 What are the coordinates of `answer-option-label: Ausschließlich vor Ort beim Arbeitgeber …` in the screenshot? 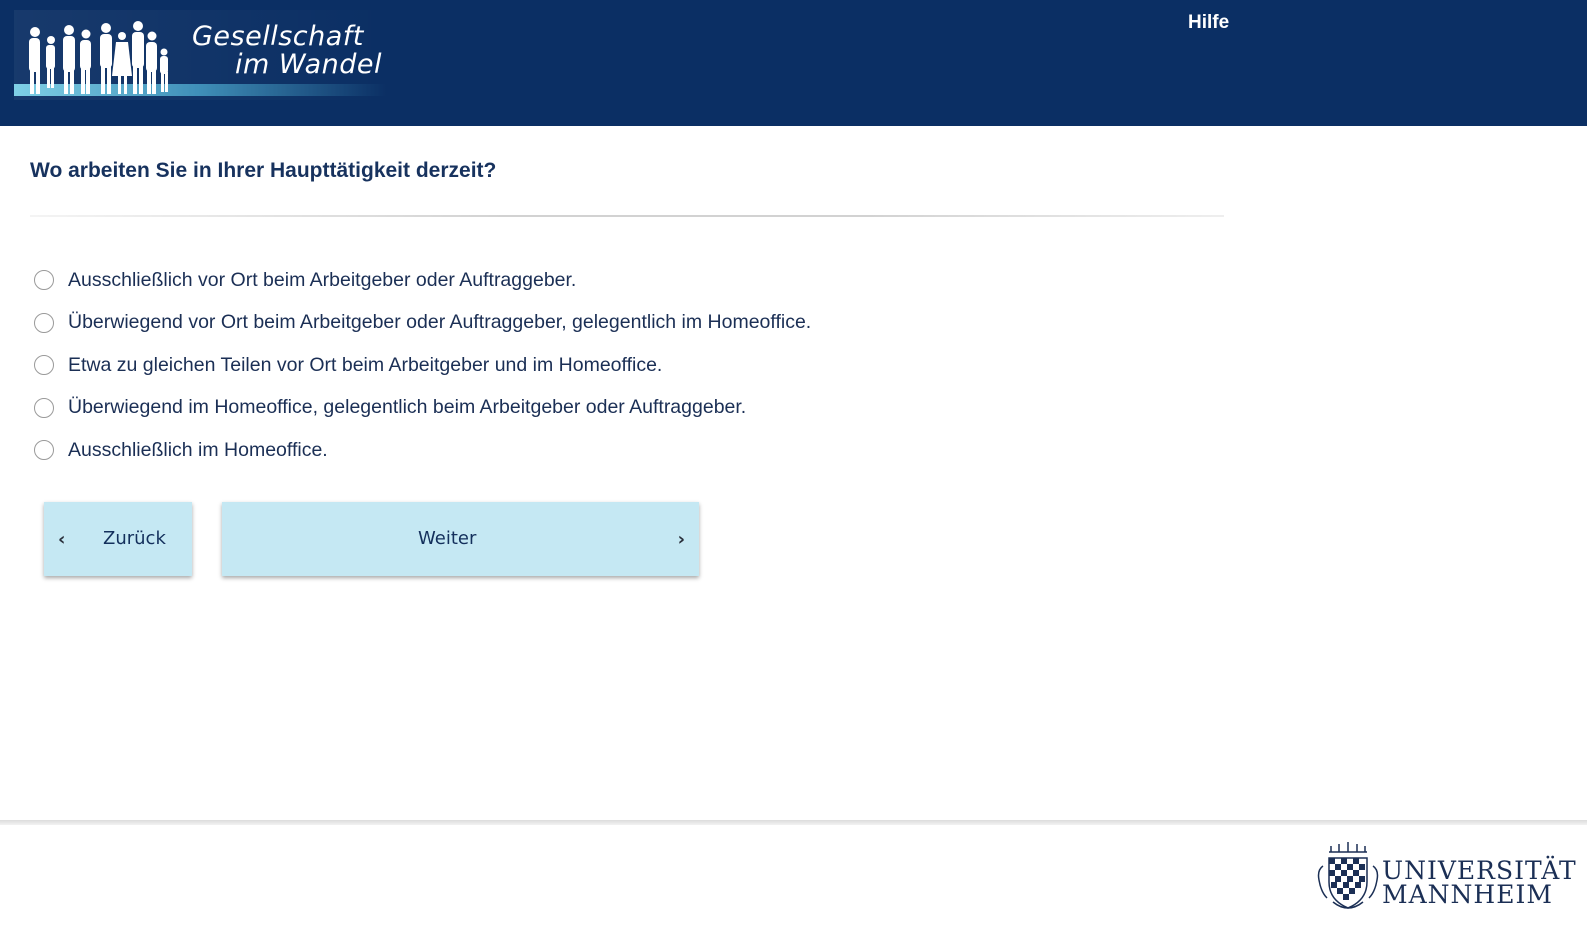 It's located at (322, 280).